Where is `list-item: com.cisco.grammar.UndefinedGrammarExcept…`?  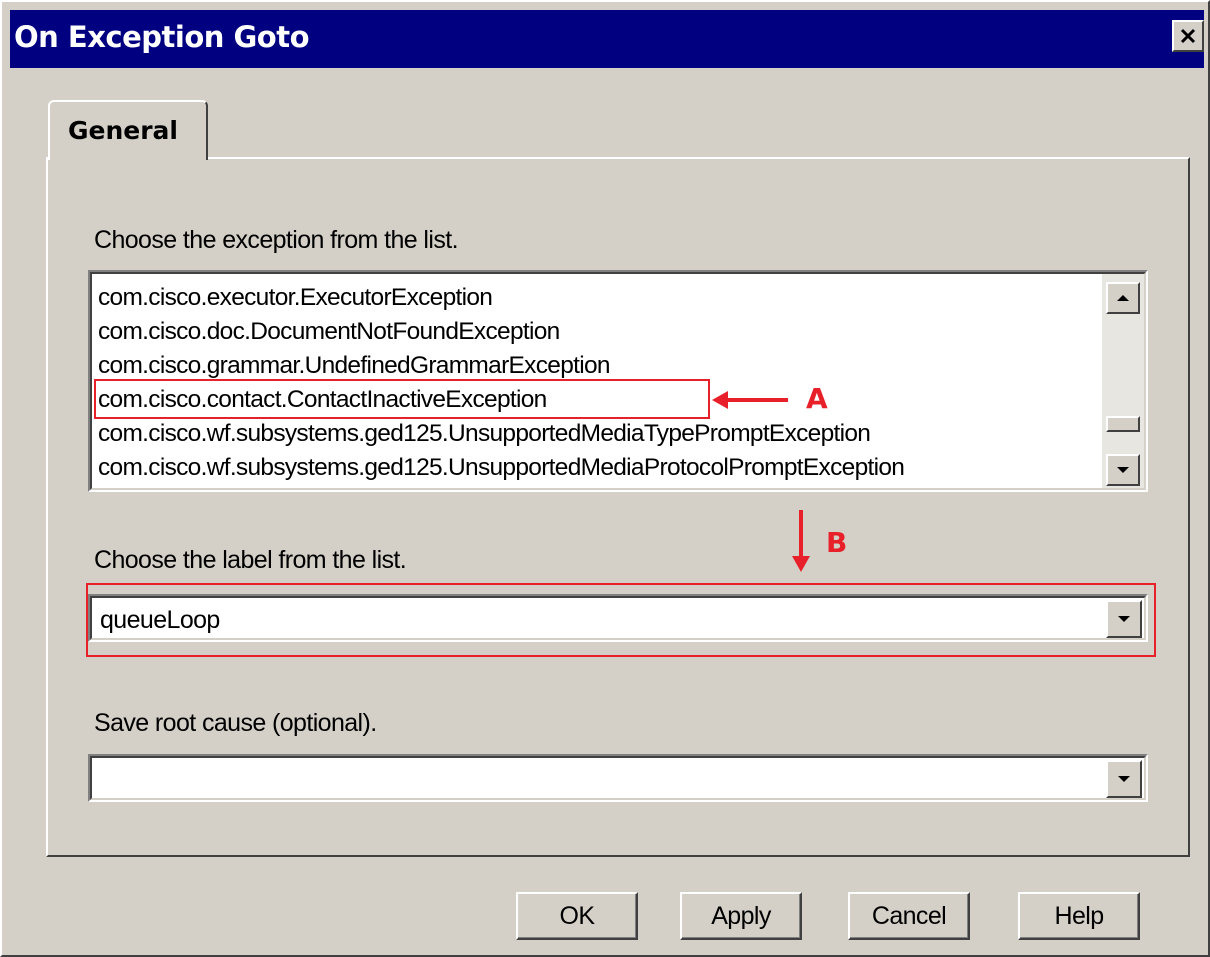 list-item: com.cisco.grammar.UndefinedGrammarExcept… is located at coordinates (354, 366).